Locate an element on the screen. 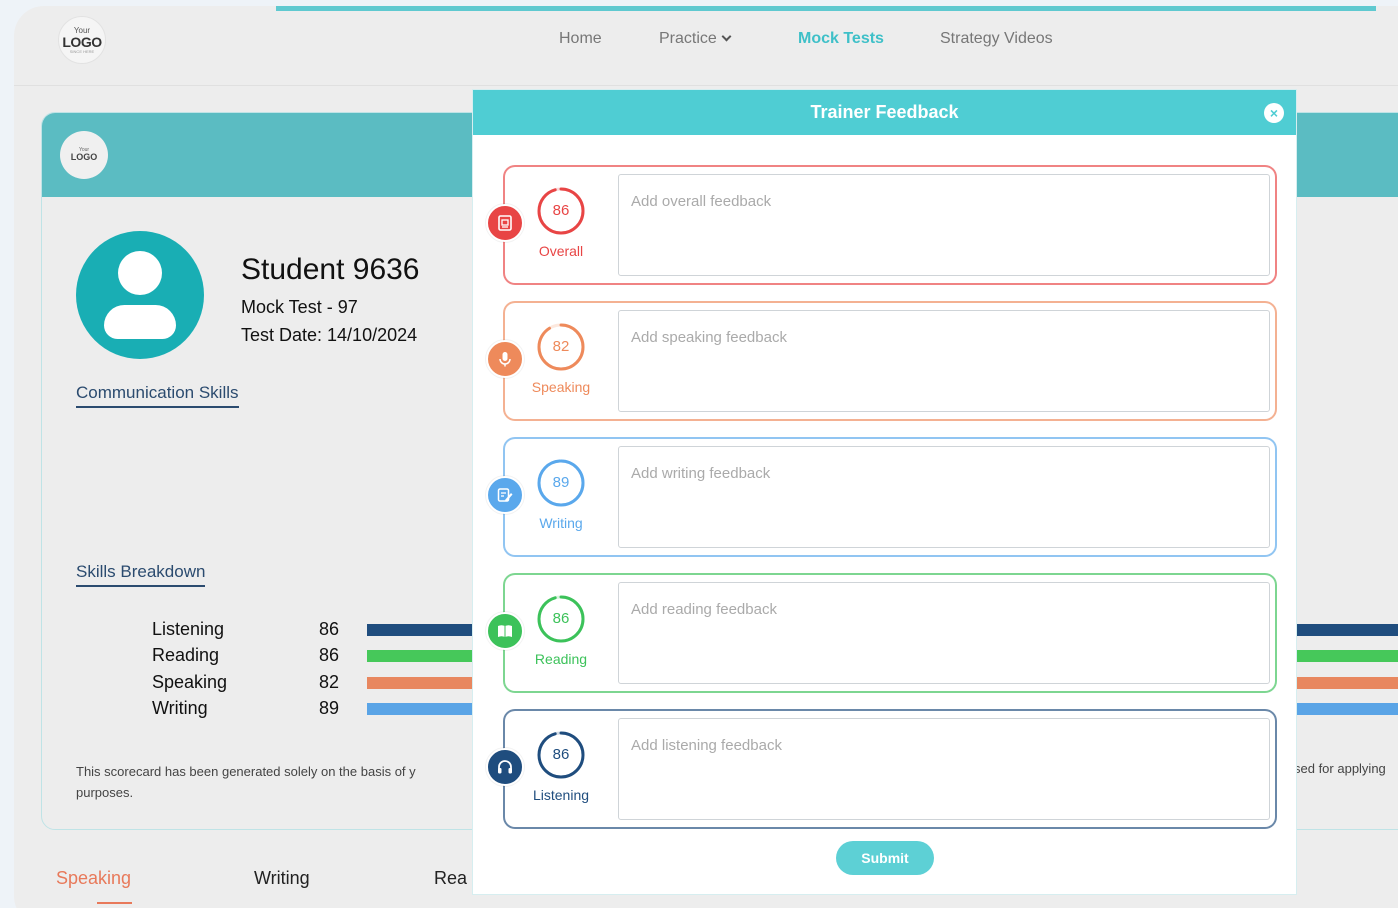  overall-feedback-input is located at coordinates (944, 225).